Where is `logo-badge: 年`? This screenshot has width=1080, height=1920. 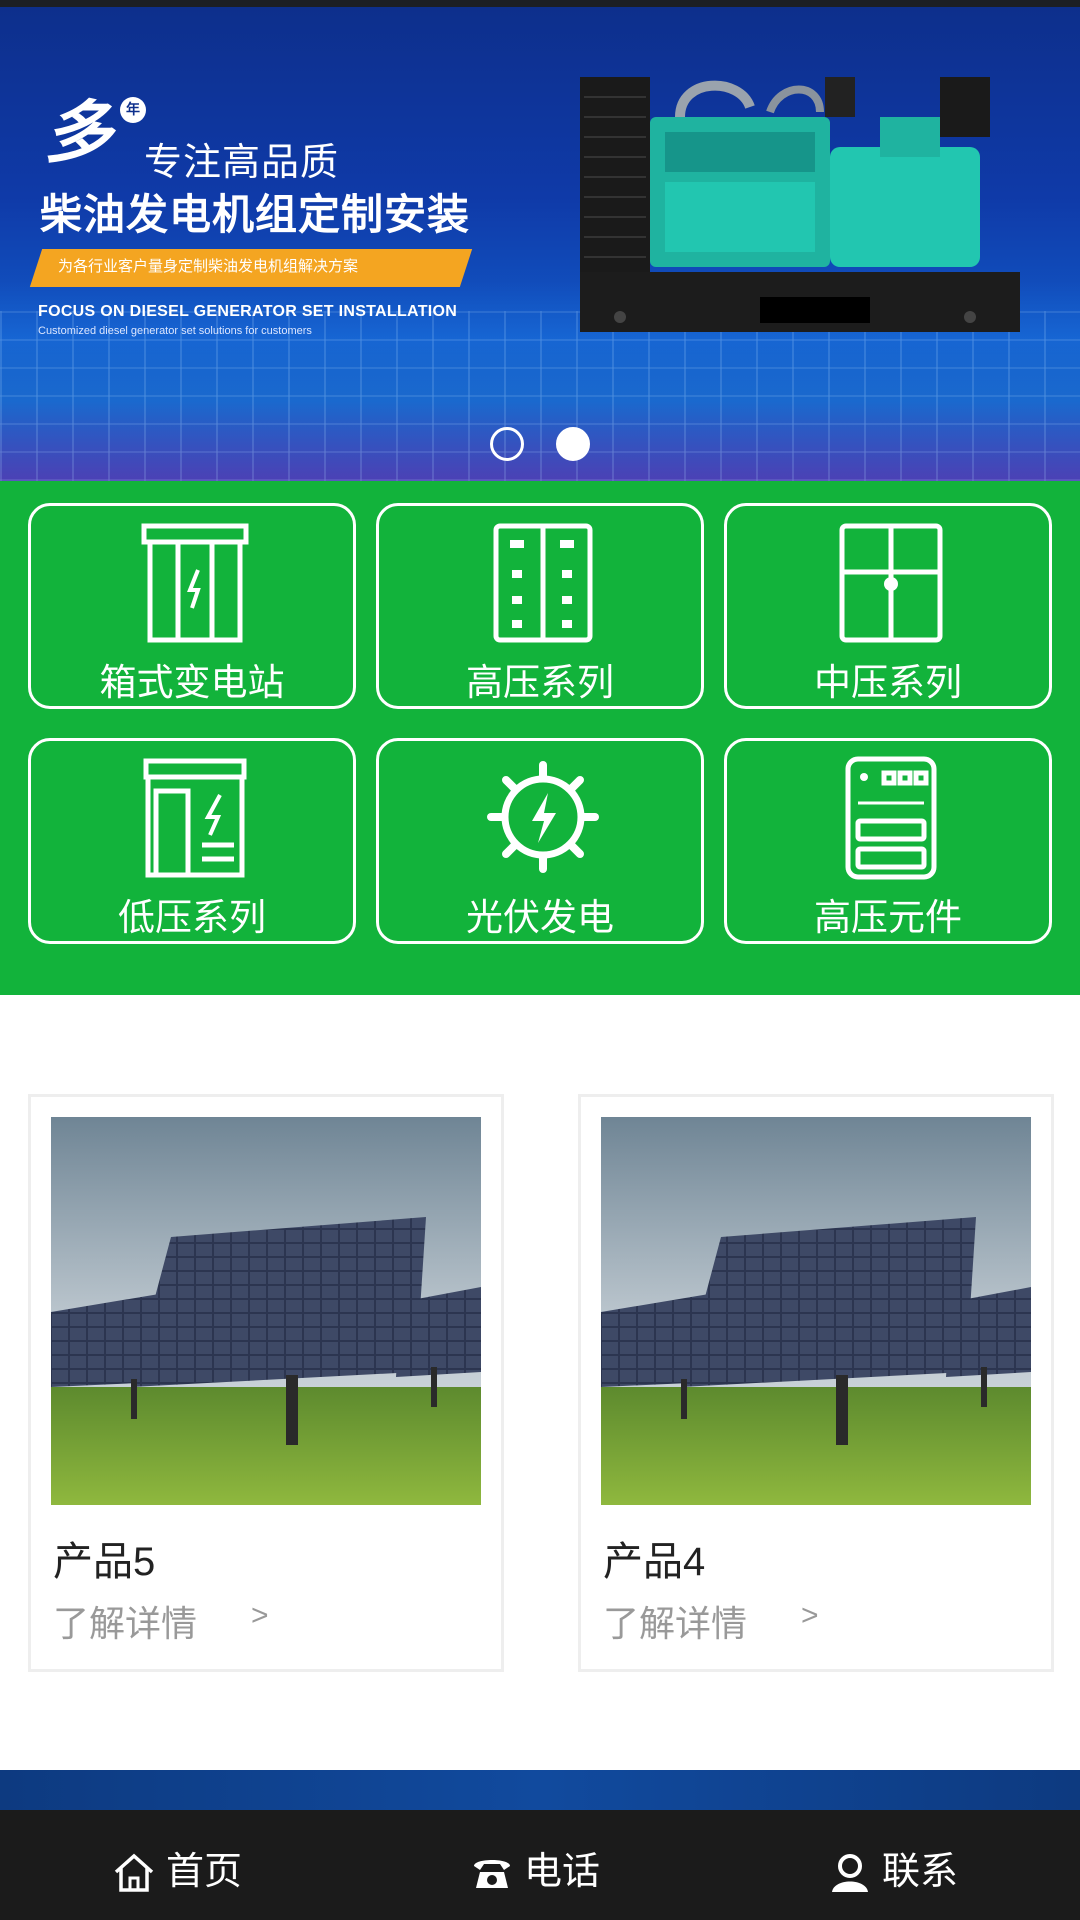 logo-badge: 年 is located at coordinates (133, 110).